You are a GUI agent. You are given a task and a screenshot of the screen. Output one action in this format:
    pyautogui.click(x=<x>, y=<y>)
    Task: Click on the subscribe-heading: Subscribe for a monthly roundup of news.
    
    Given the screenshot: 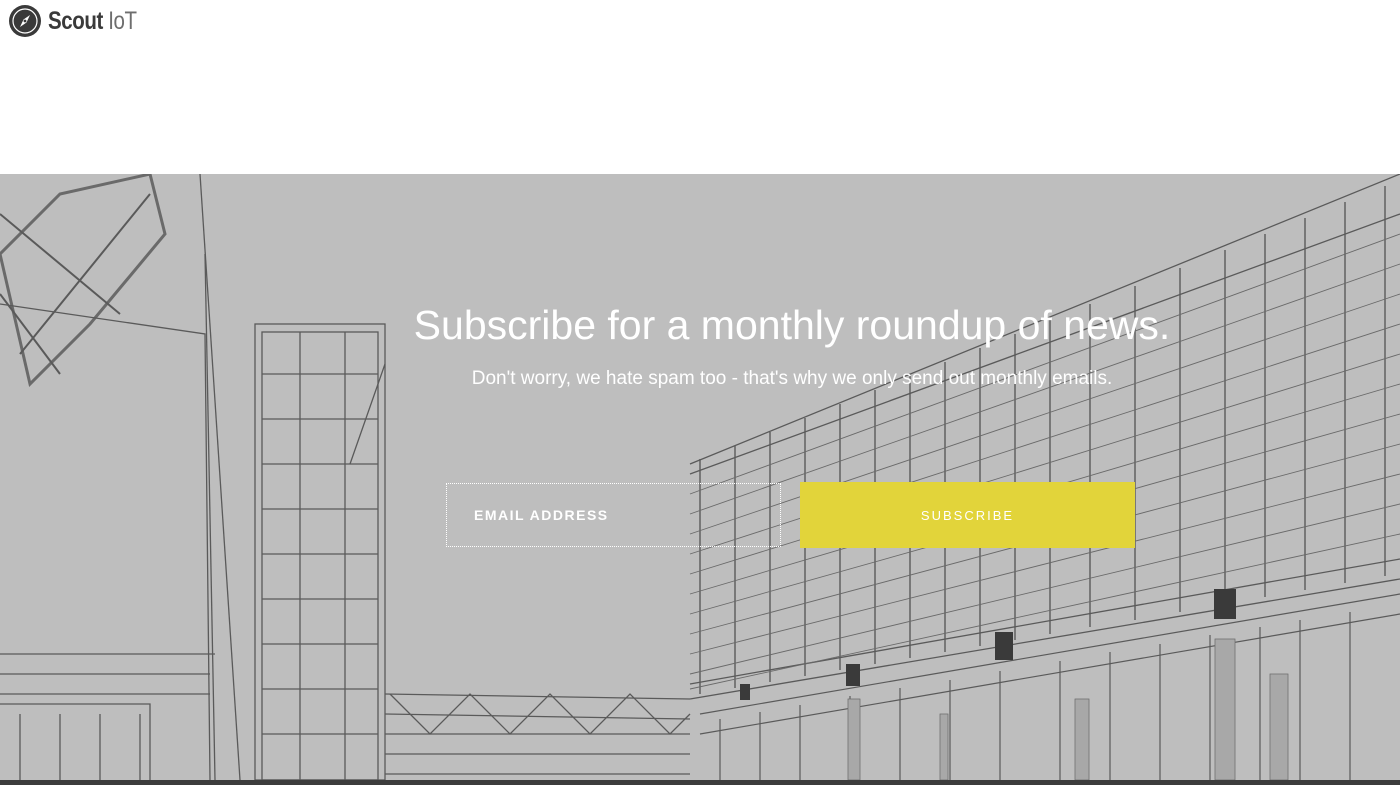 What is the action you would take?
    pyautogui.click(x=792, y=325)
    